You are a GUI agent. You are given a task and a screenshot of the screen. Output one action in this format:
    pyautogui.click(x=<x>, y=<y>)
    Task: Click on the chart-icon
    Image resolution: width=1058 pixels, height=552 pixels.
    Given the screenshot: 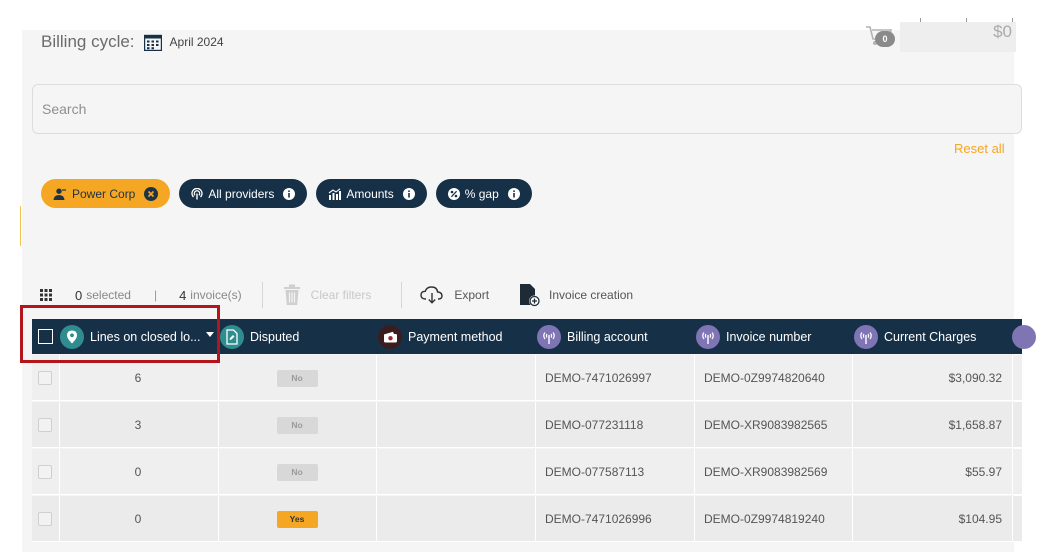 What is the action you would take?
    pyautogui.click(x=335, y=193)
    